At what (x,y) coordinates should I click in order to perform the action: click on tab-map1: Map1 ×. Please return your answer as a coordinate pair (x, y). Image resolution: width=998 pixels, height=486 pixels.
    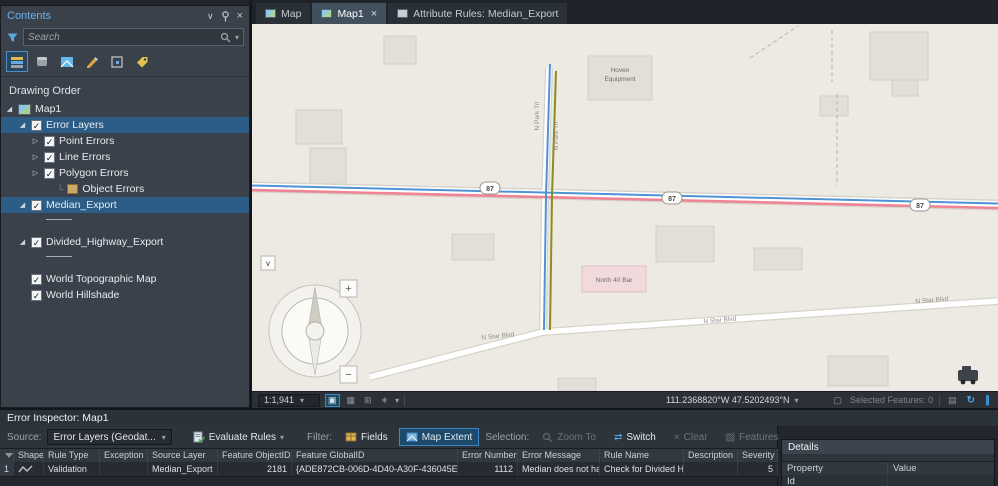
    Looking at the image, I should click on (349, 13).